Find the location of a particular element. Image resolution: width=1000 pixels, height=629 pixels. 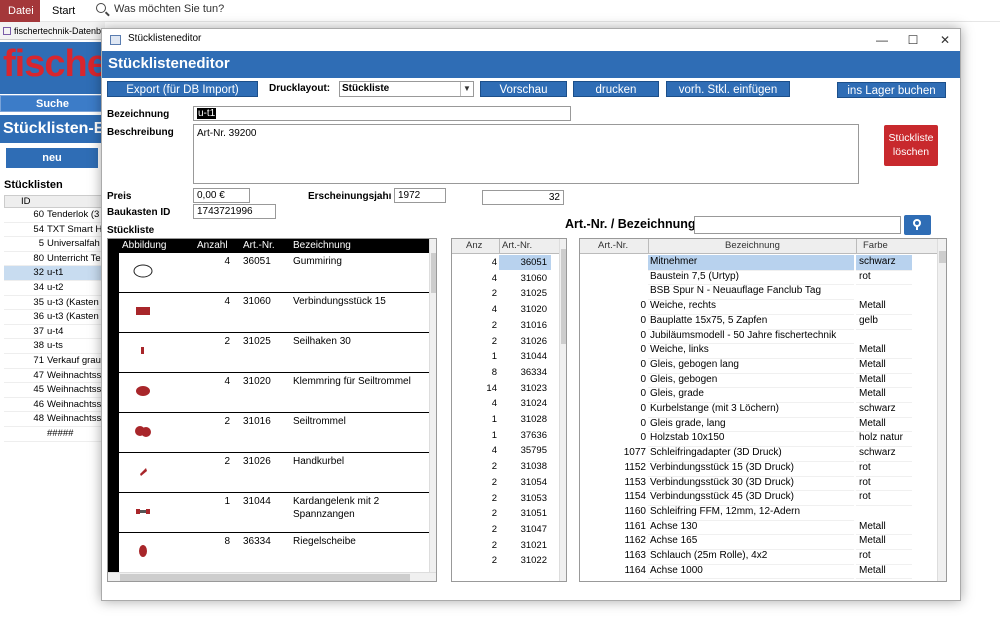

table-row: 0 Holzstab 10x150 holz natur is located at coordinates (758, 439).